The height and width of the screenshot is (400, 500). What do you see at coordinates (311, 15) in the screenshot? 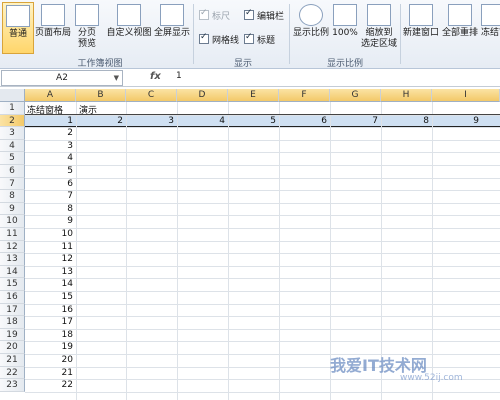
I see `magnifier-icon` at bounding box center [311, 15].